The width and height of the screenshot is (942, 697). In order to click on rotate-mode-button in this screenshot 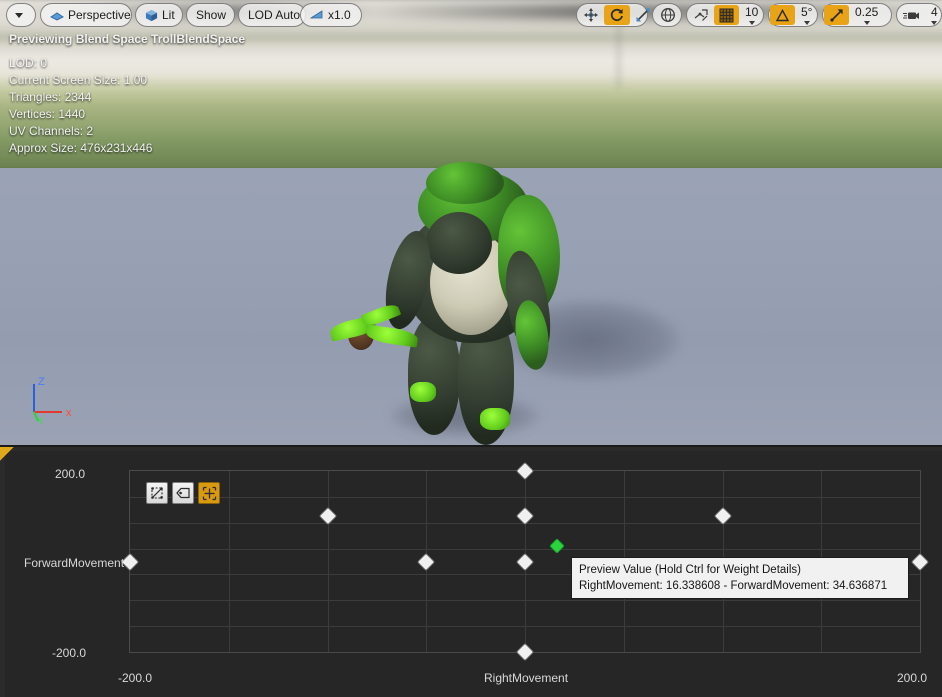, I will do `click(617, 15)`.